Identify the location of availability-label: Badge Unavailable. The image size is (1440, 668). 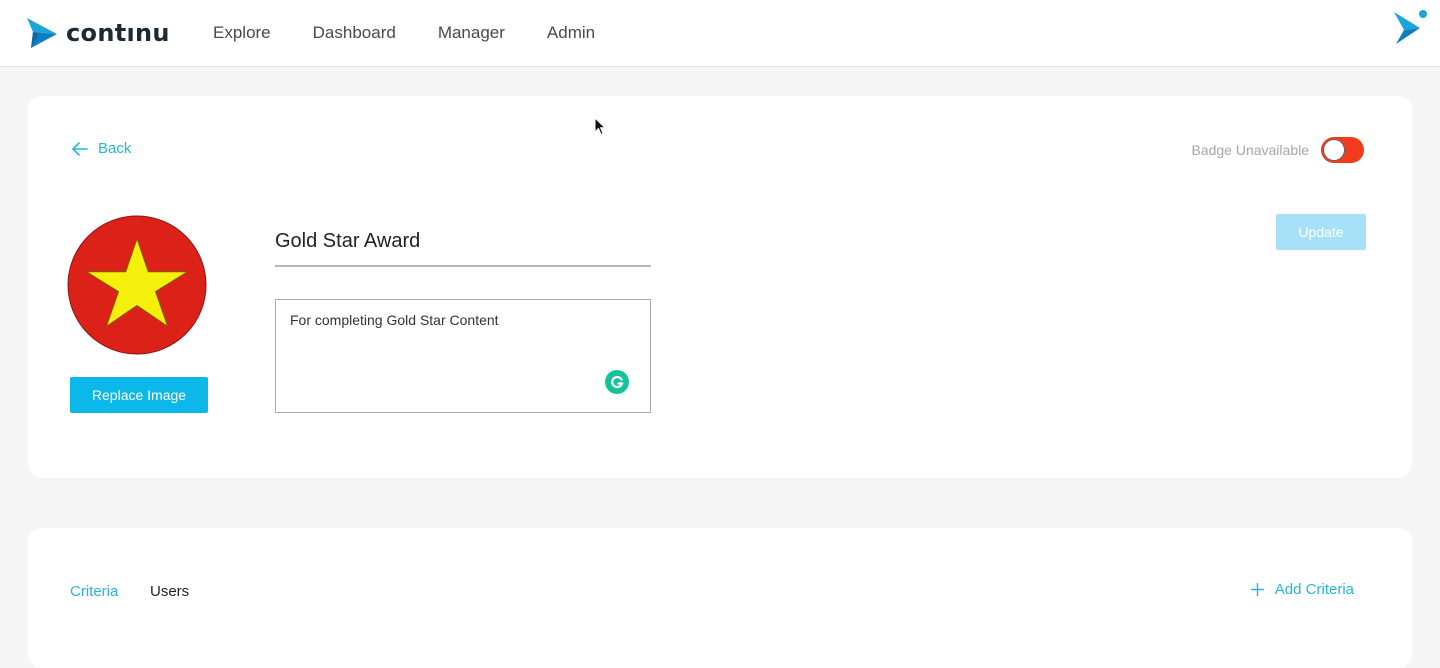
(1250, 150).